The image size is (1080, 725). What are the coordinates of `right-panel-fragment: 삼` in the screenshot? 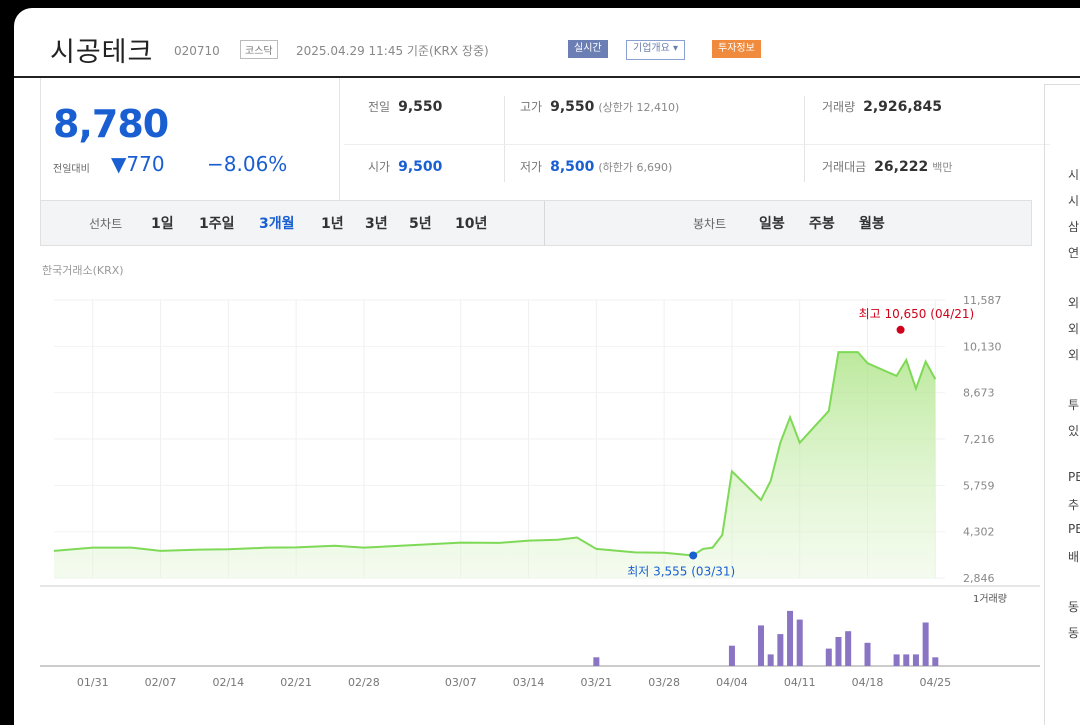 It's located at (1074, 227).